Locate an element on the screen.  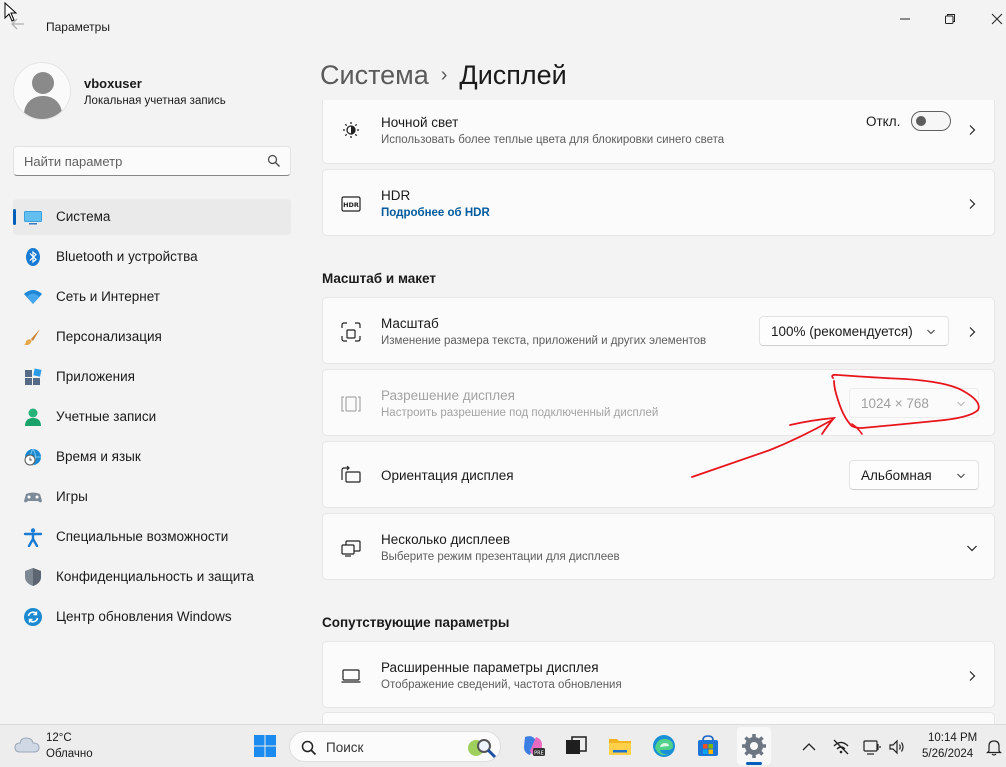
network-disconnected-icon is located at coordinates (841, 747).